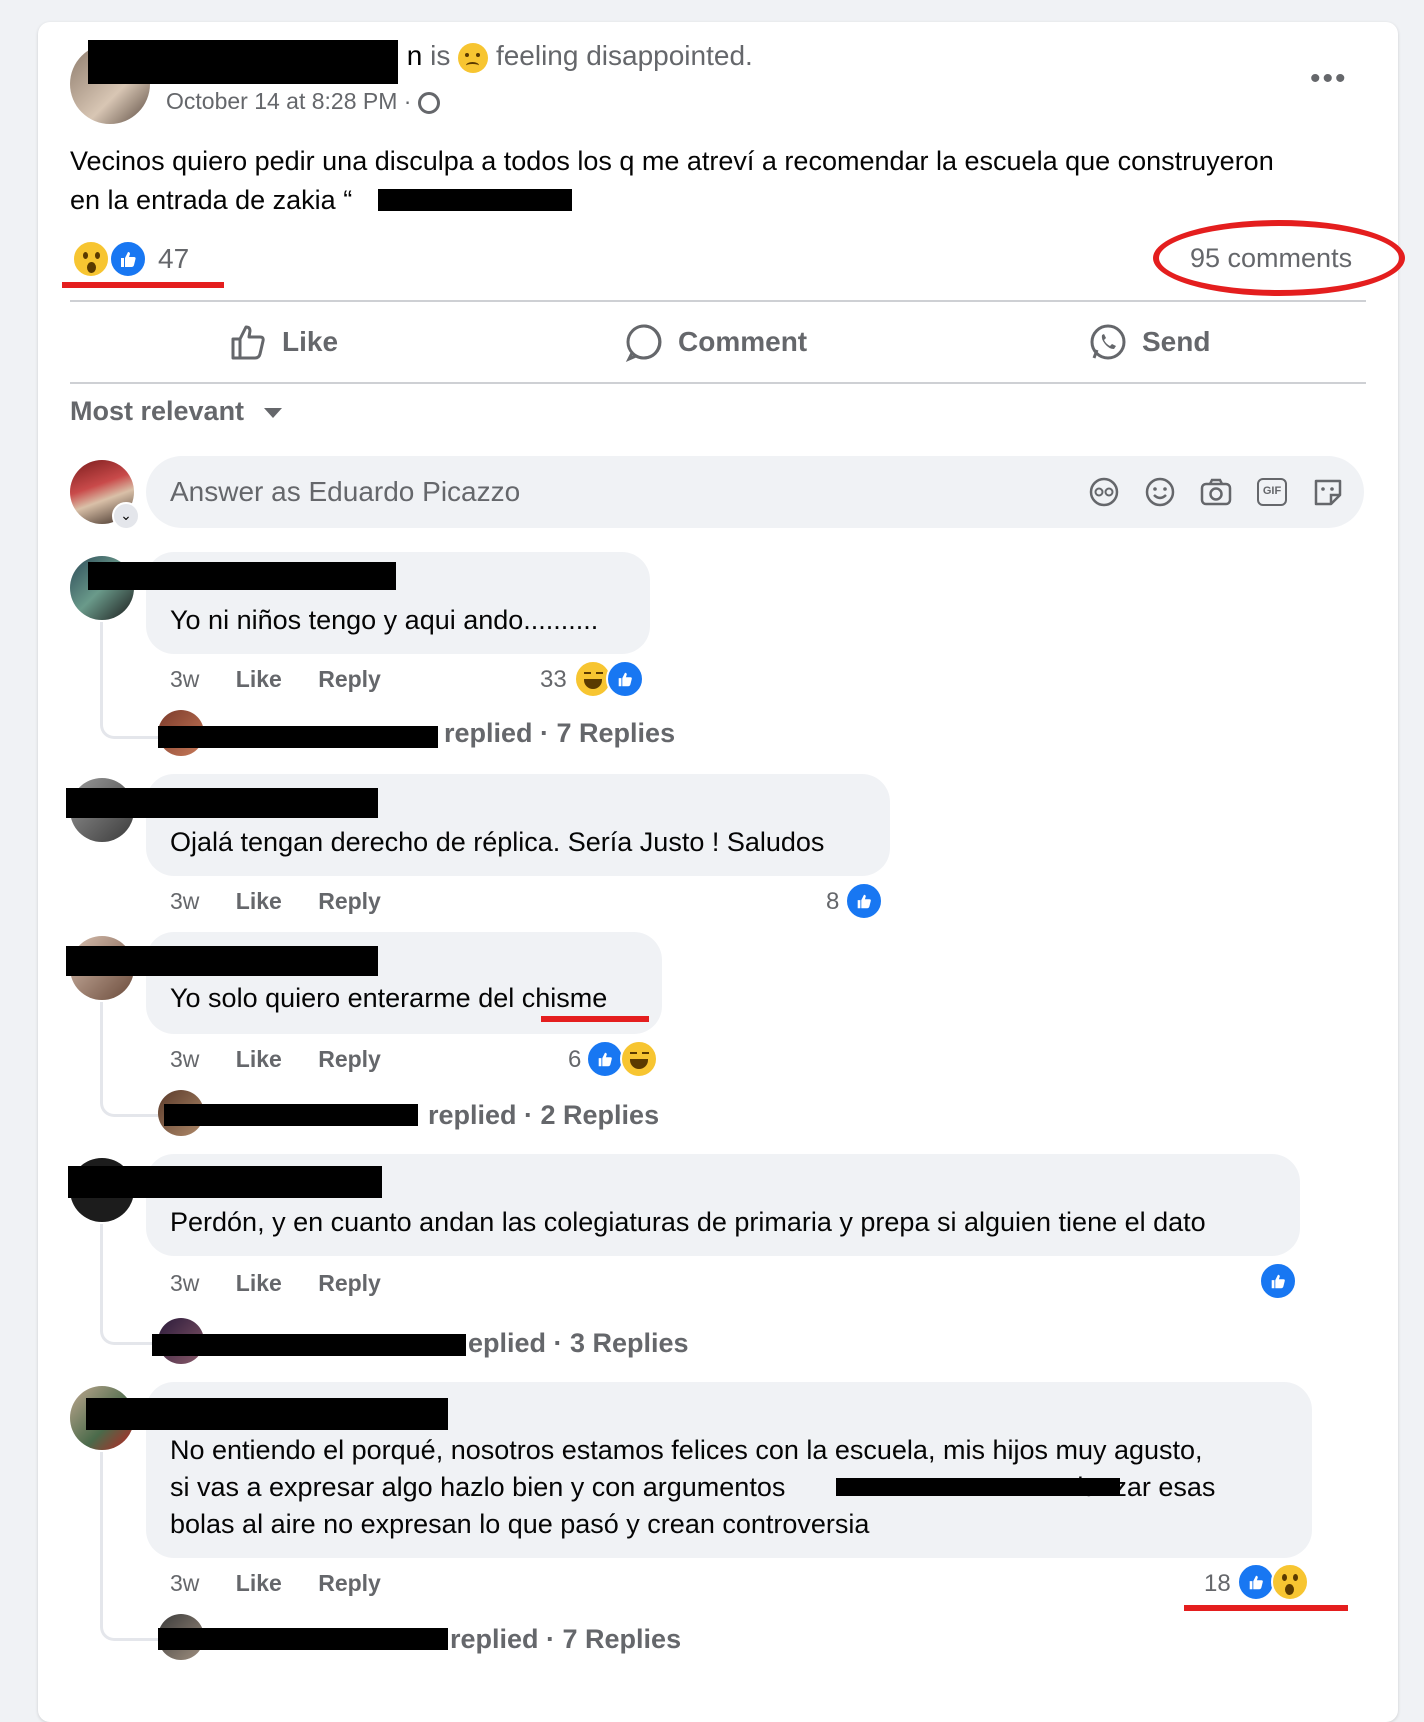 The width and height of the screenshot is (1424, 1722). What do you see at coordinates (1272, 492) in the screenshot?
I see `gif-icon: GIF` at bounding box center [1272, 492].